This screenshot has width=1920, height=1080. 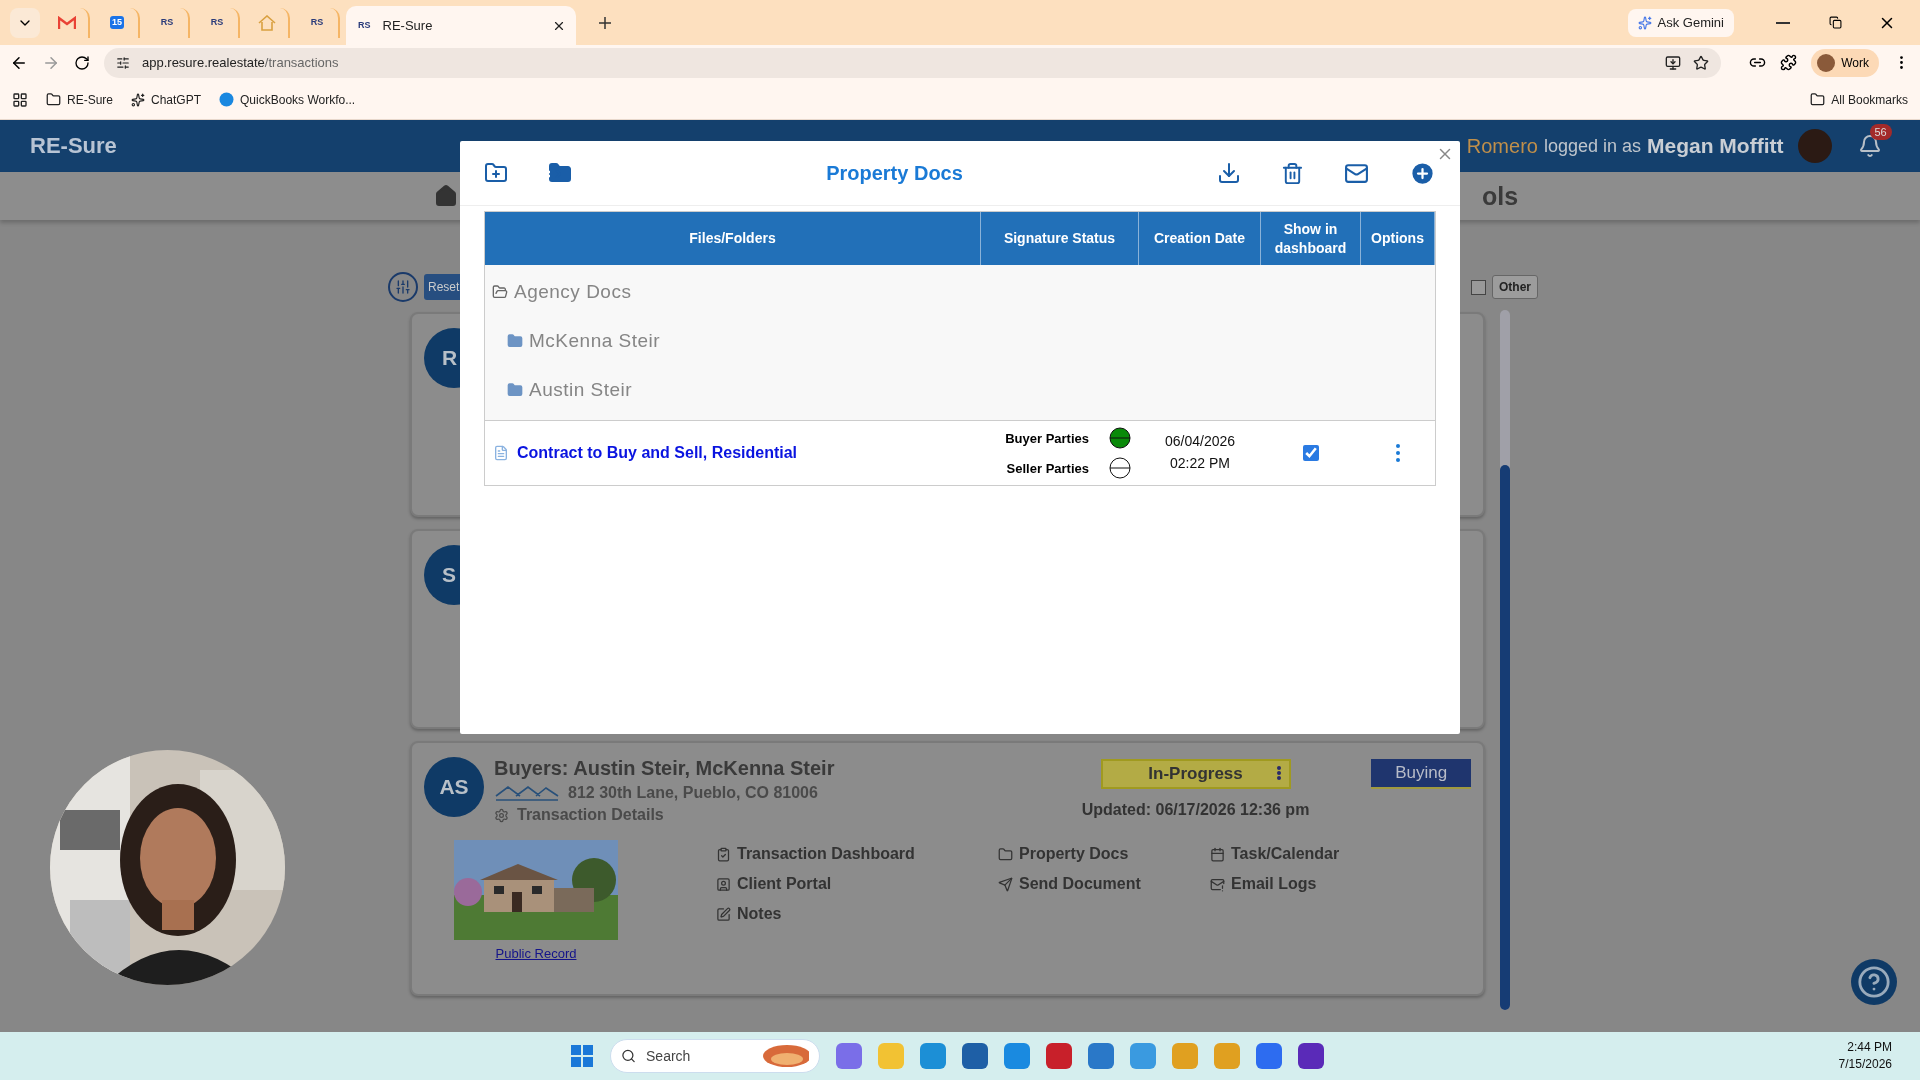 I want to click on reload-icon, so click(x=82, y=62).